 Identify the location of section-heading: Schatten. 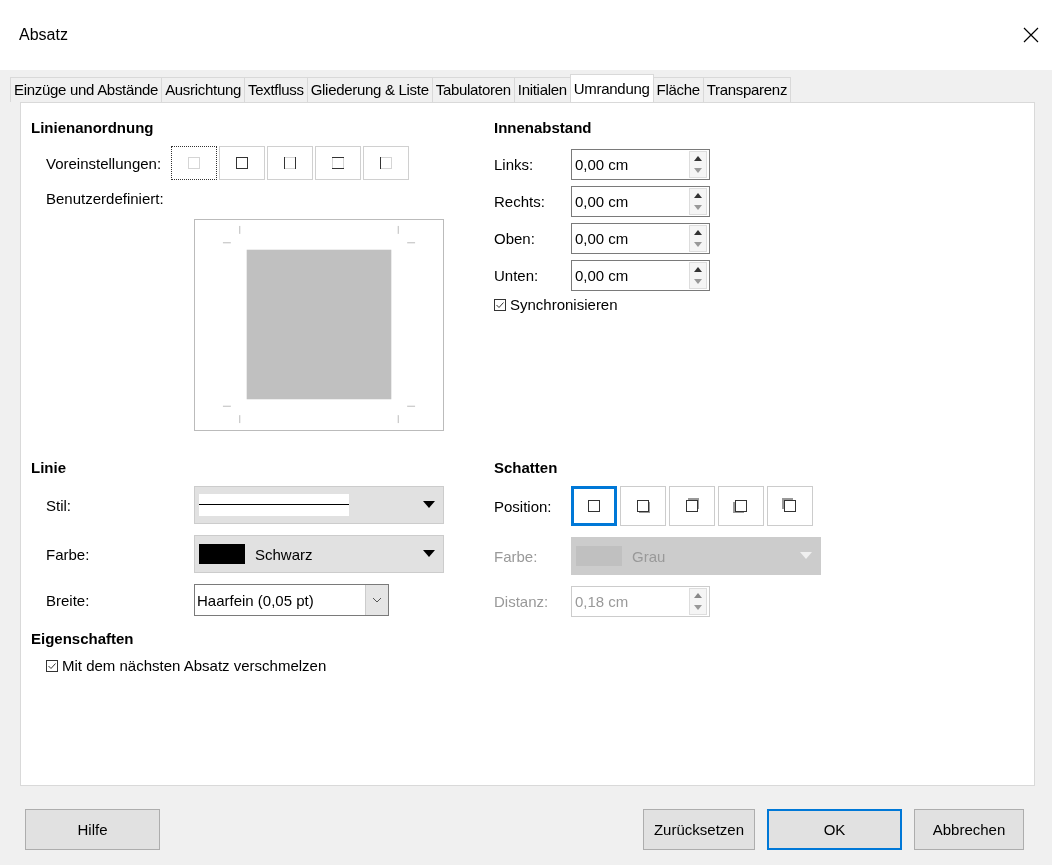
(526, 467).